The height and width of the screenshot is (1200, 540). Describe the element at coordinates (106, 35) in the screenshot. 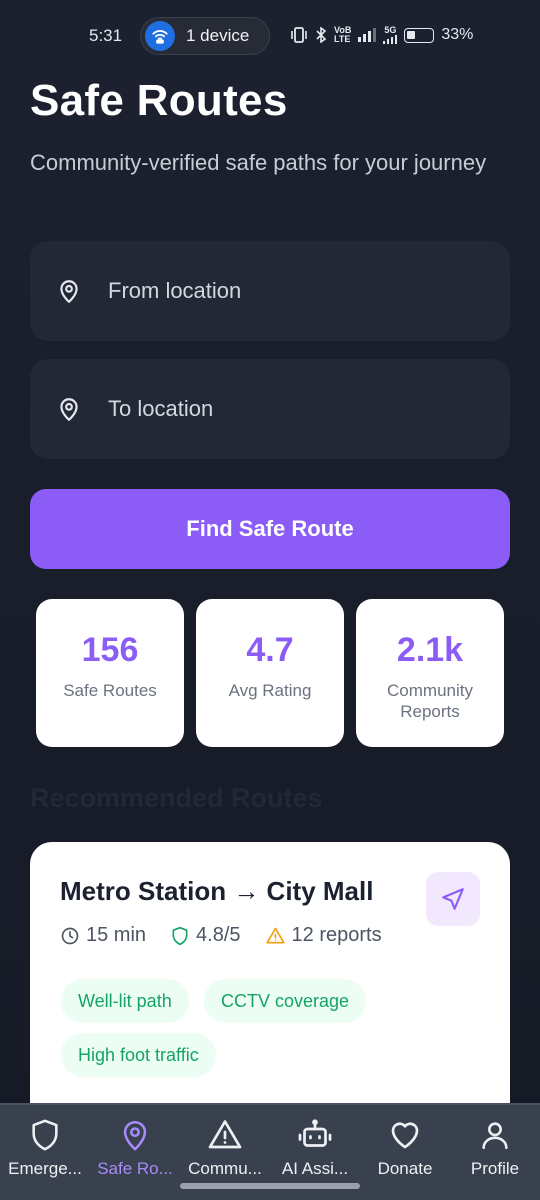

I see `status-time: 5:31` at that location.